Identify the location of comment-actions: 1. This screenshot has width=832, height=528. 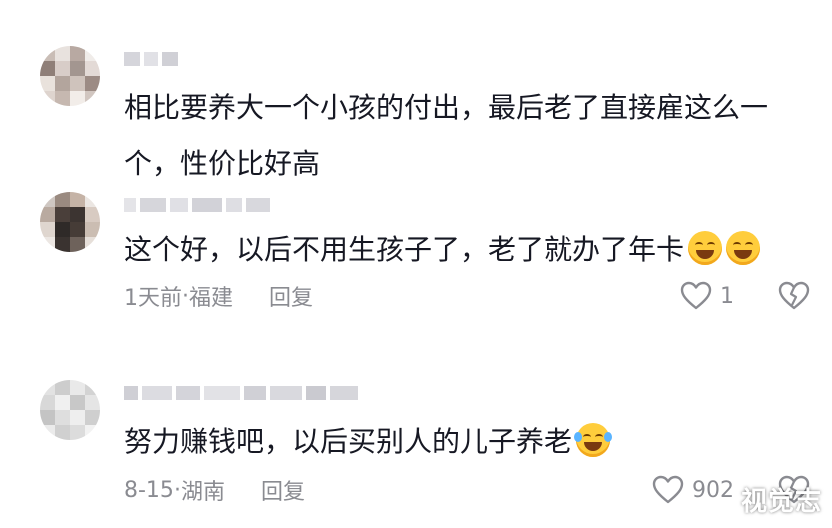
(745, 296).